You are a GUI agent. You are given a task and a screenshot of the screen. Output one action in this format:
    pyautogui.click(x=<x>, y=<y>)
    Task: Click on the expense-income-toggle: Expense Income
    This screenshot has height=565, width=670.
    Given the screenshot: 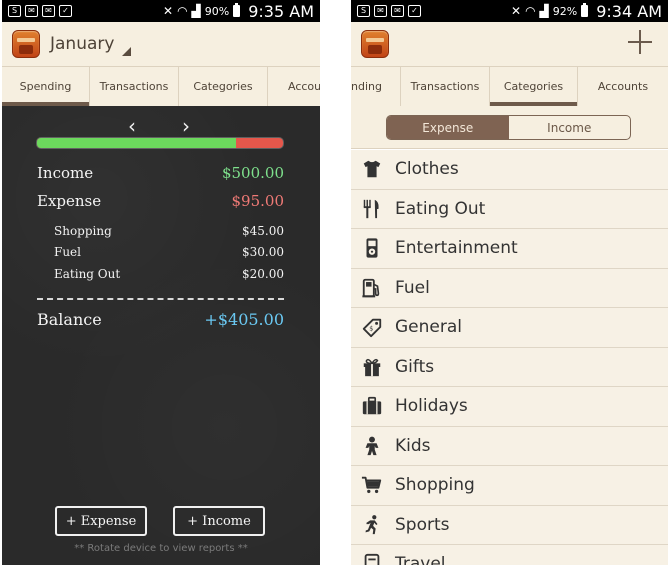 What is the action you would take?
    pyautogui.click(x=508, y=127)
    